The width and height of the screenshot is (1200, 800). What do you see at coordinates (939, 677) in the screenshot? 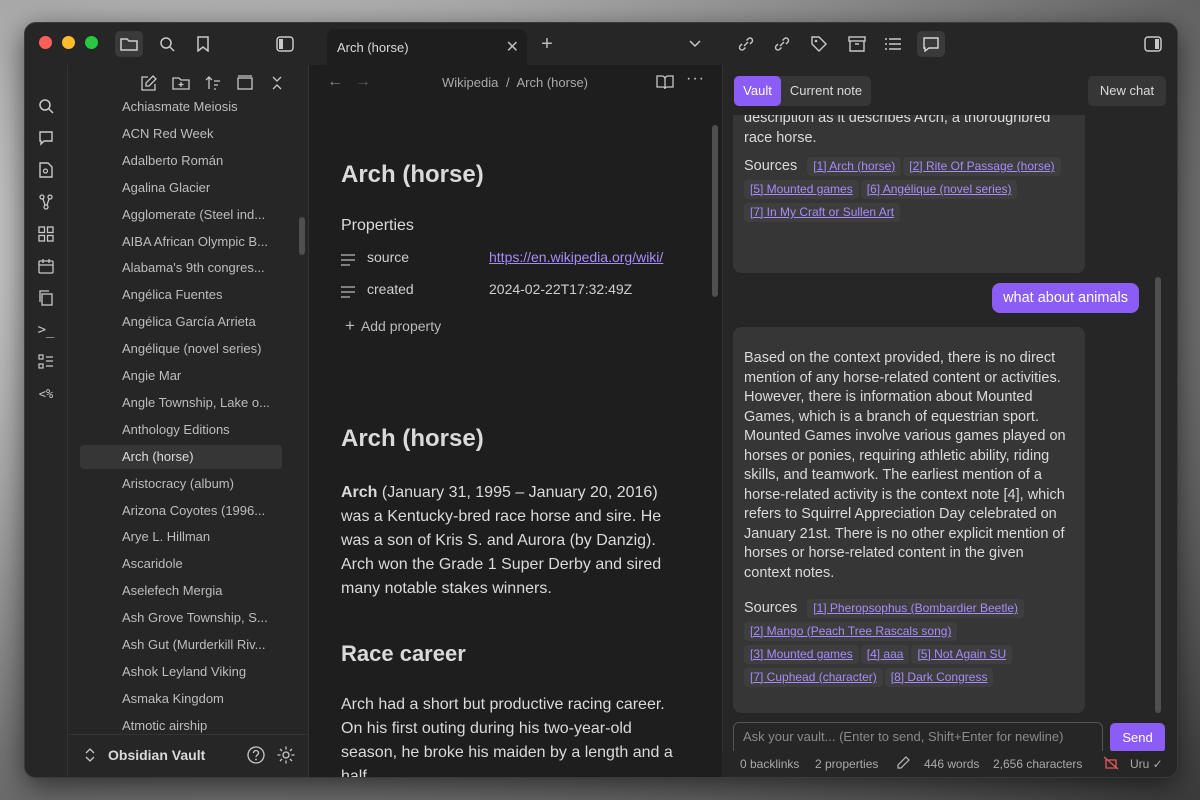
I see `source-link: [8] Dark Congress` at bounding box center [939, 677].